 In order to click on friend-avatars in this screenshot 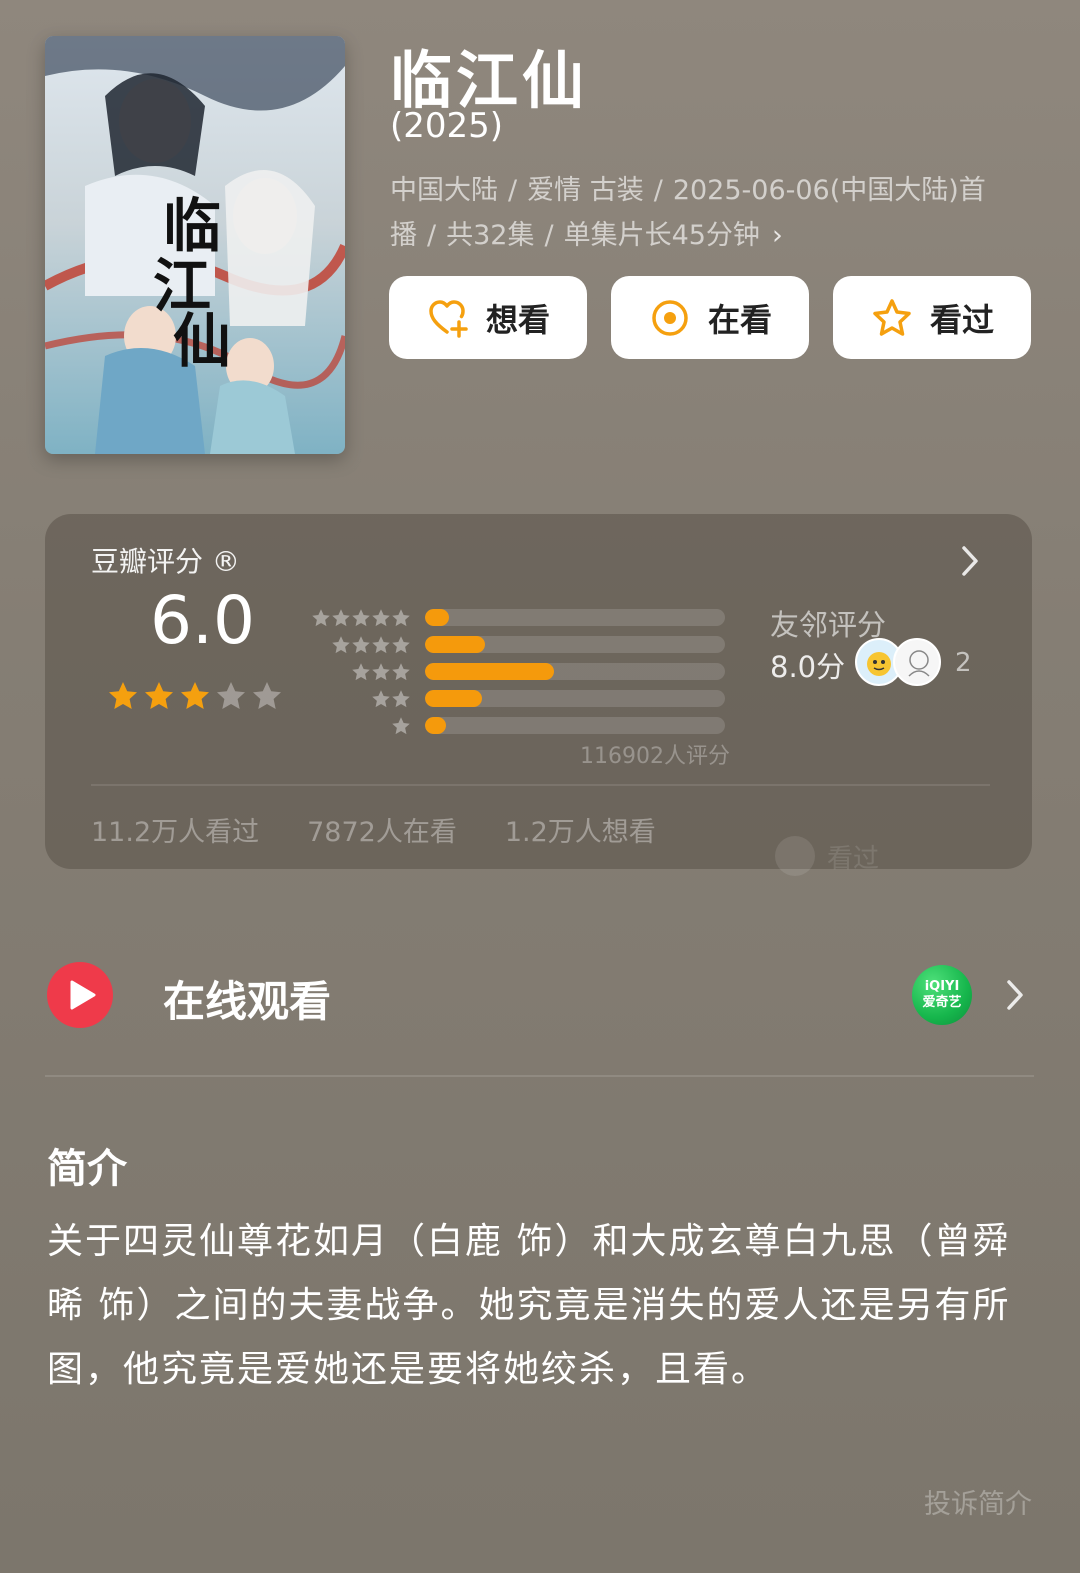, I will do `click(898, 662)`.